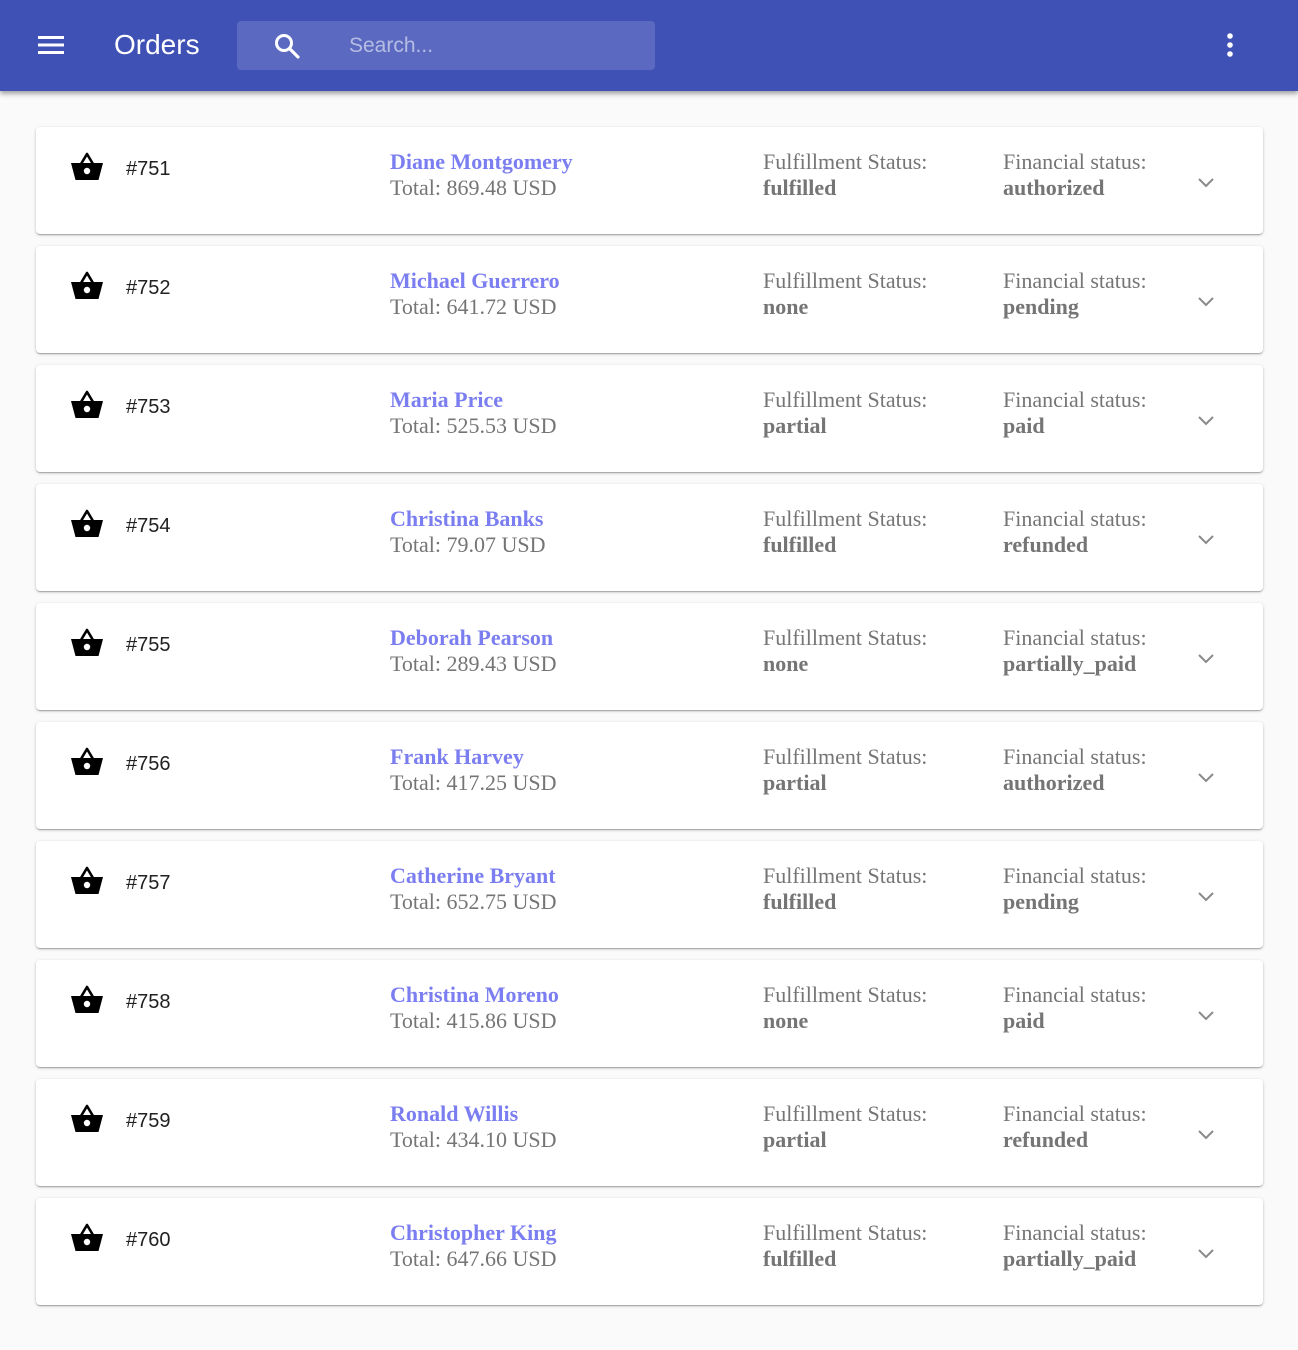 This screenshot has width=1298, height=1350. What do you see at coordinates (471, 638) in the screenshot?
I see `customer-name-link: Deborah Pearson` at bounding box center [471, 638].